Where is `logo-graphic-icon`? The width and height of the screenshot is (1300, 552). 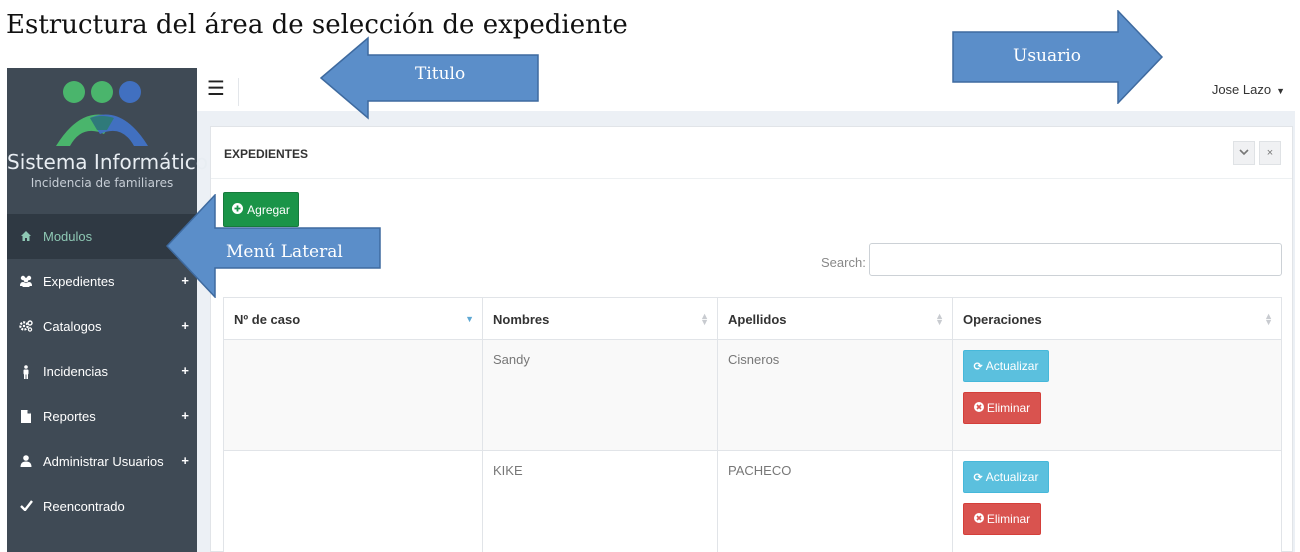
logo-graphic-icon is located at coordinates (102, 113).